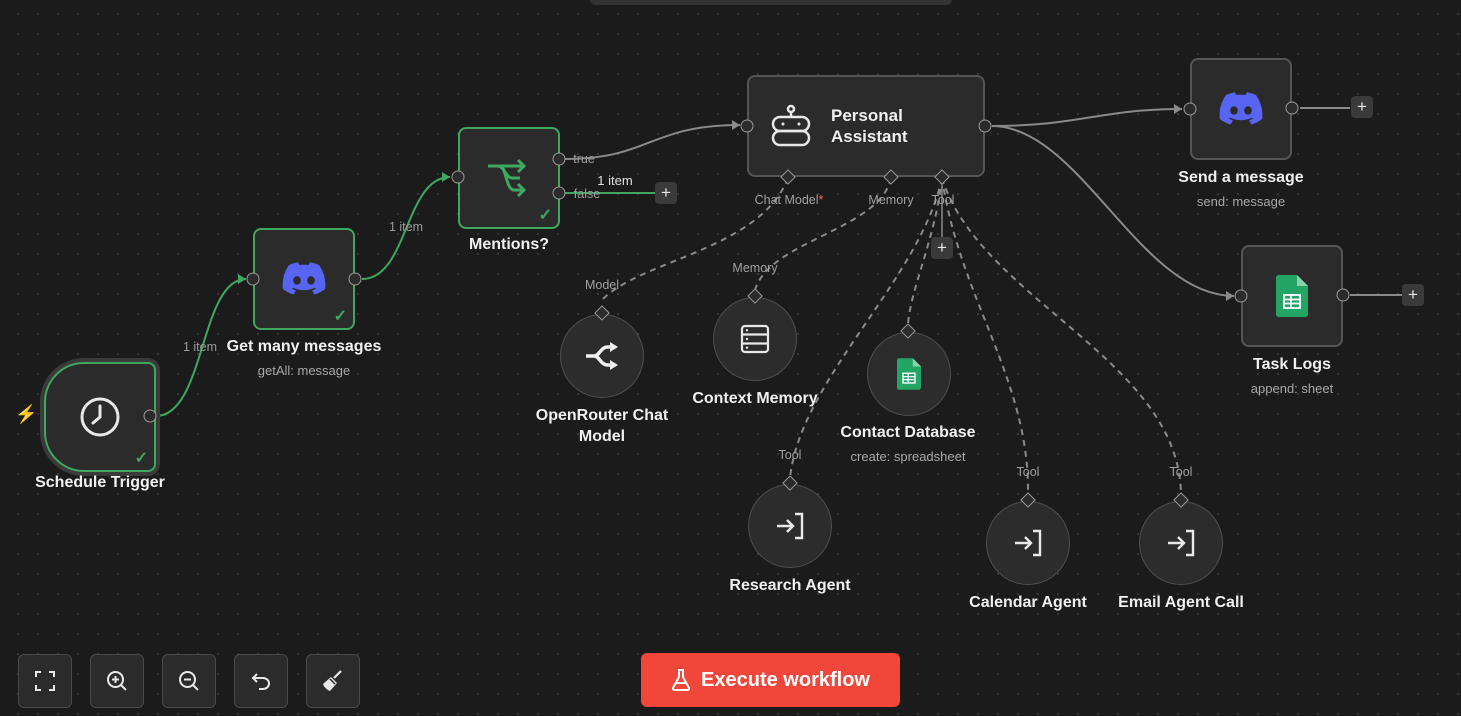  I want to click on node-get-many-messages: ✓, so click(304, 279).